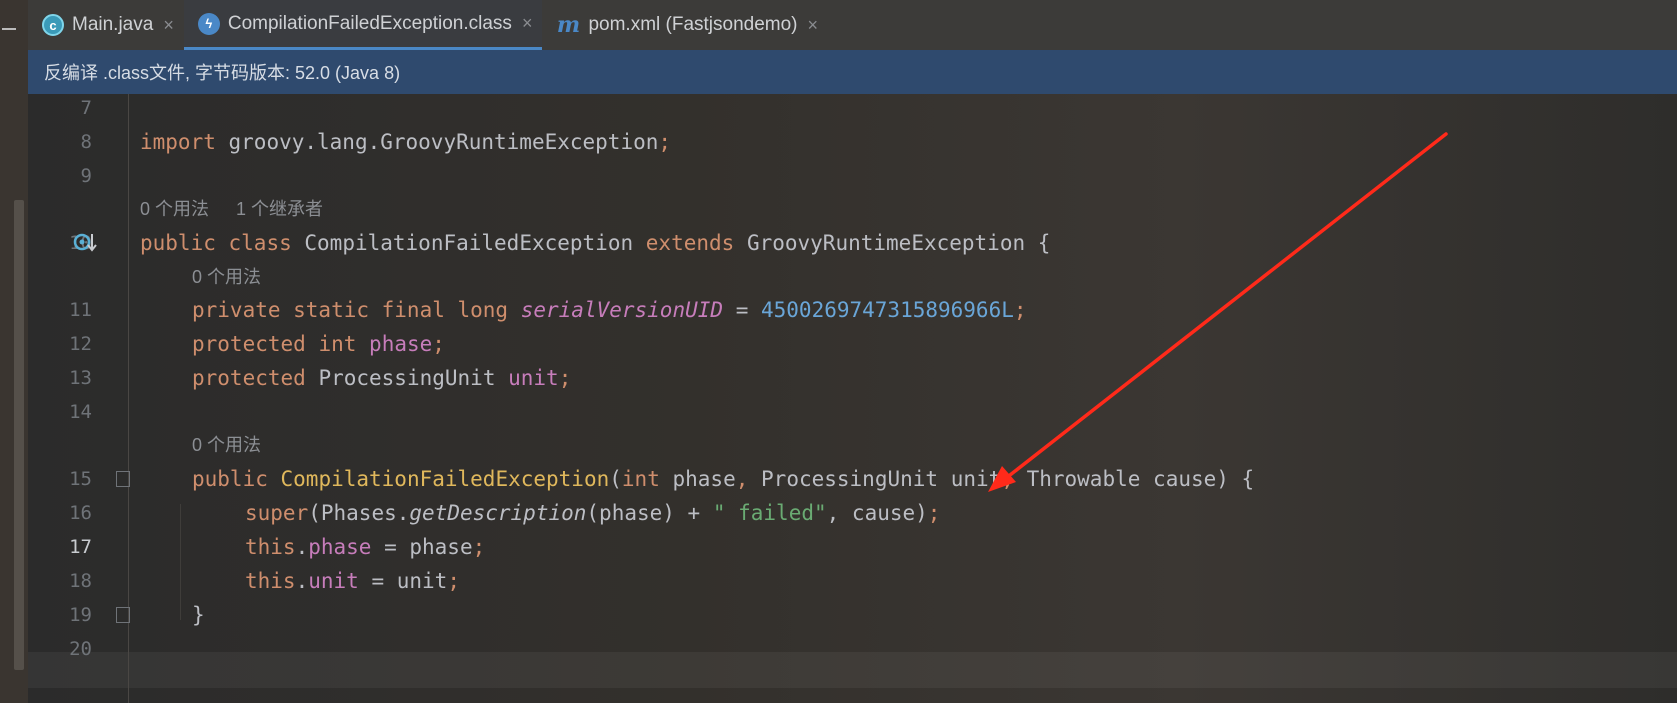 The image size is (1677, 703). Describe the element at coordinates (9, 29) in the screenshot. I see `collapse-icon` at that location.